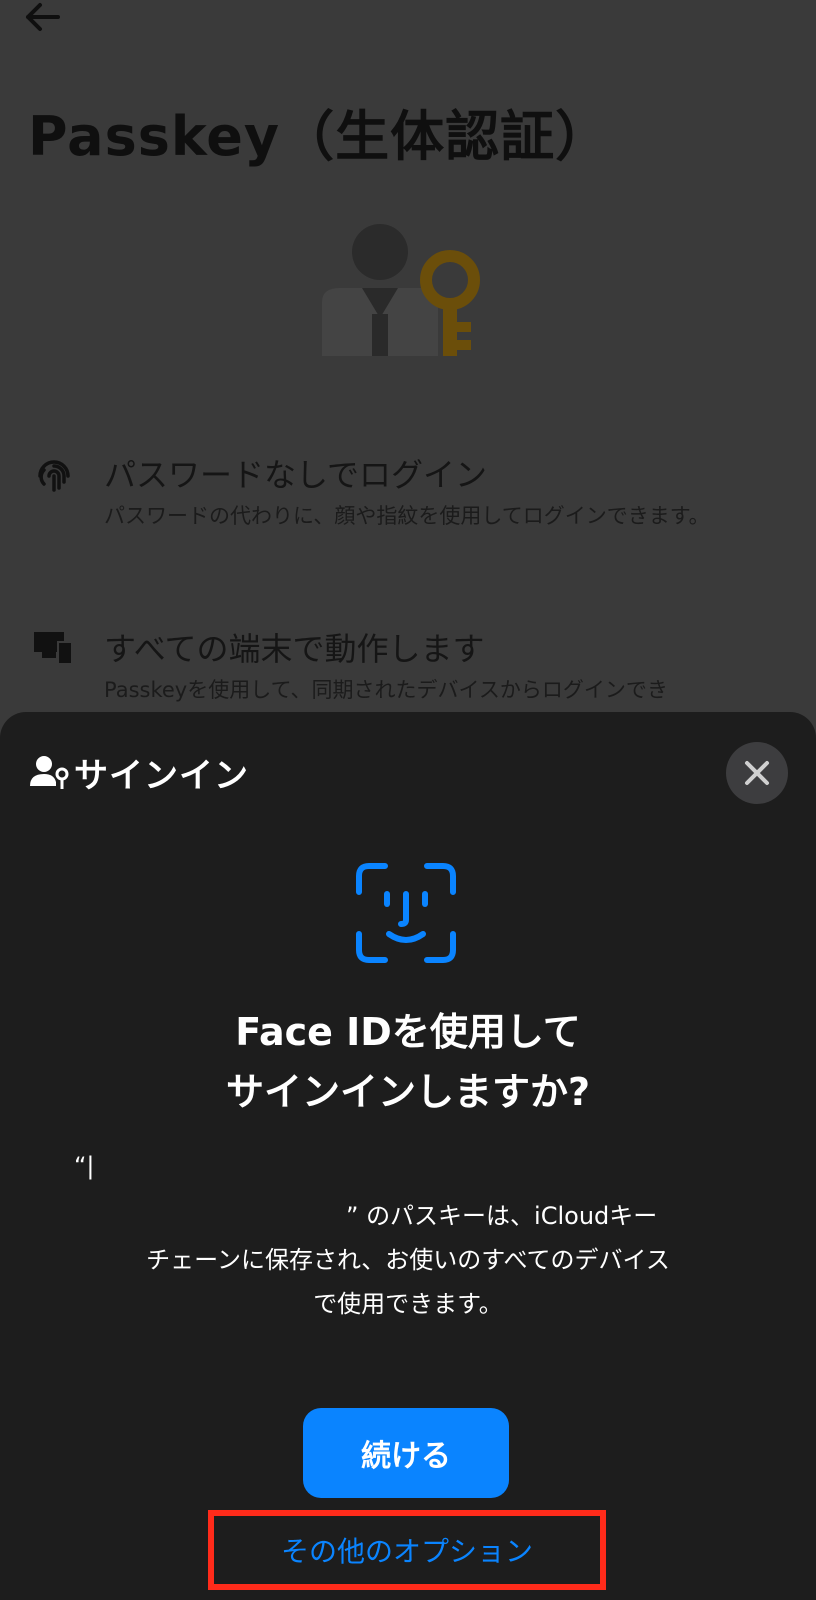  What do you see at coordinates (408, 1032) in the screenshot?
I see `prompt-heading-line1: Face IDを使用して` at bounding box center [408, 1032].